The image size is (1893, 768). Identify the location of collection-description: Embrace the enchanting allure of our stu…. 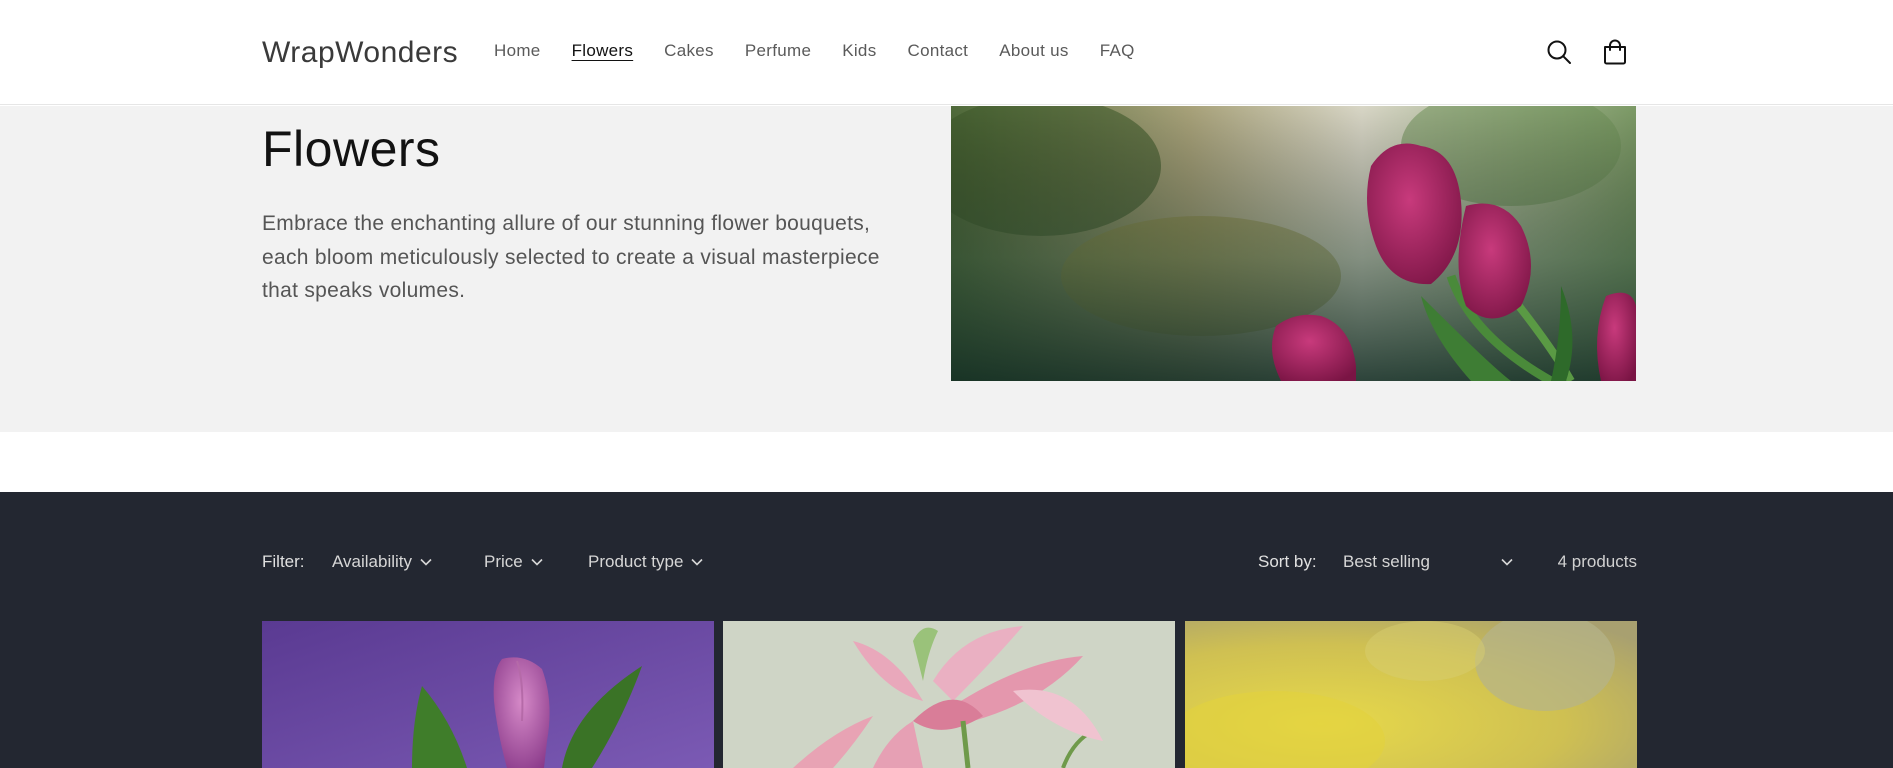
(571, 257).